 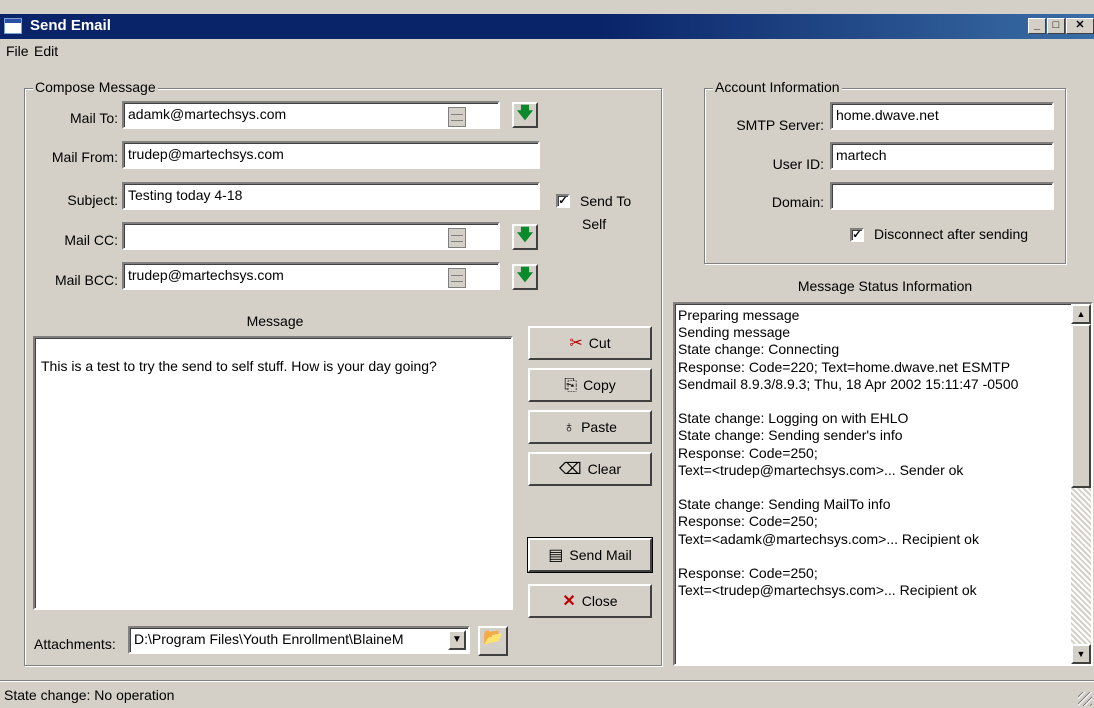 I want to click on status-log-line: State change: Logging on with EHLO, so click(x=793, y=418).